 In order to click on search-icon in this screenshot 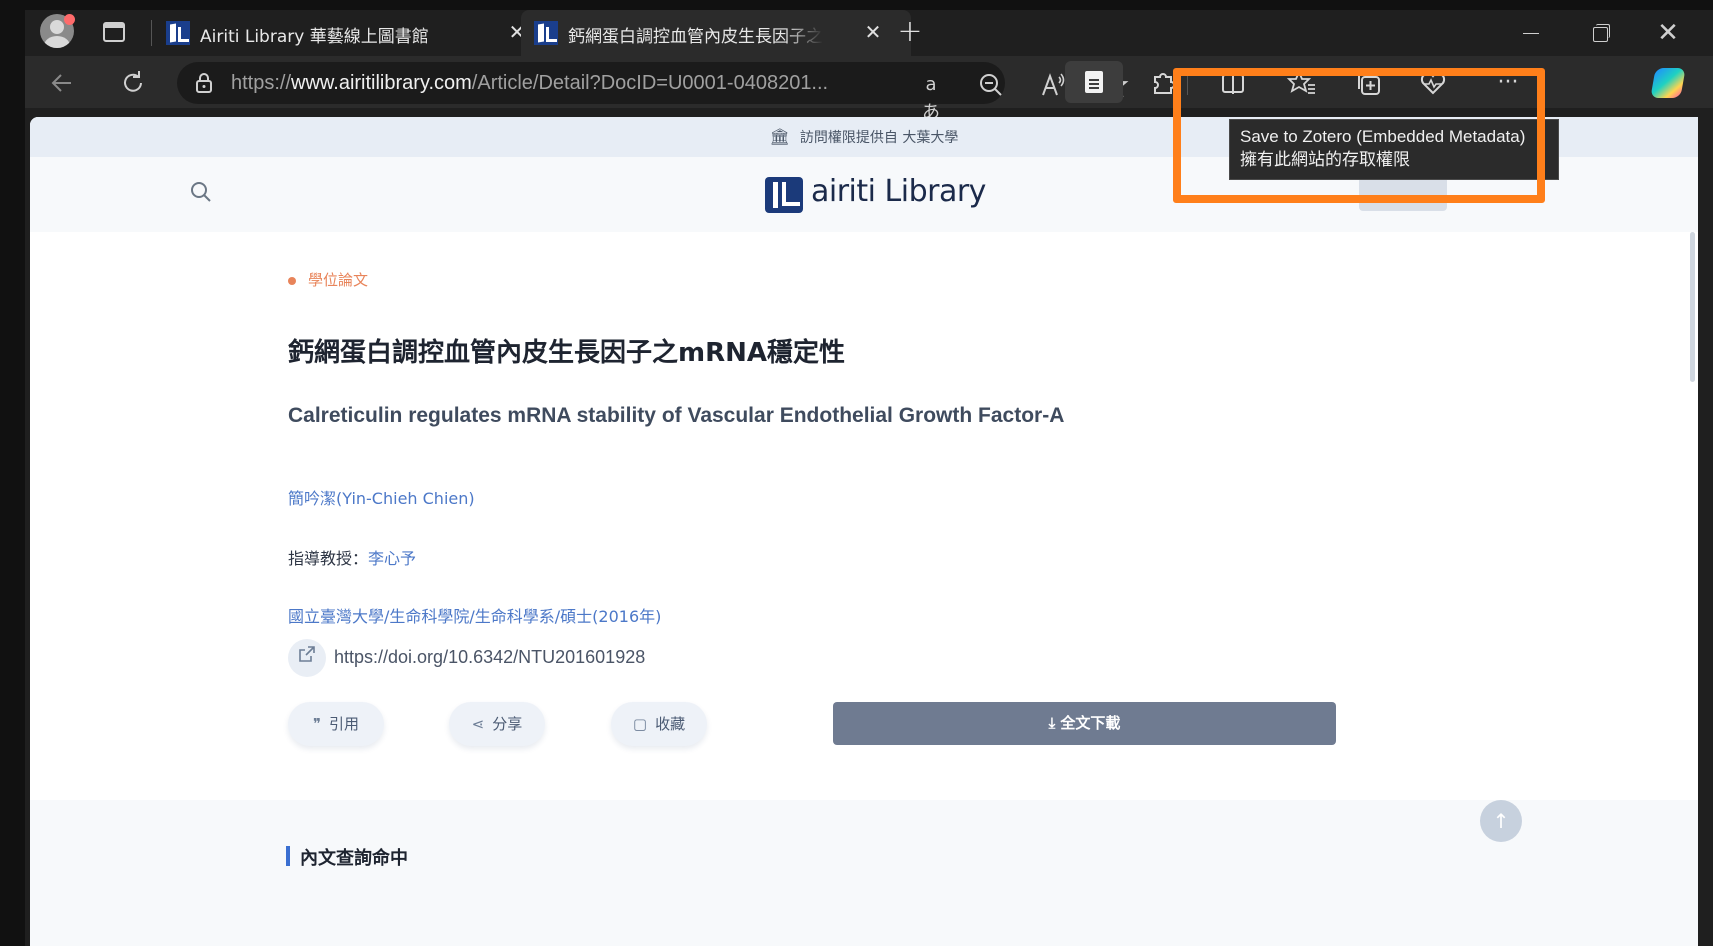, I will do `click(201, 195)`.